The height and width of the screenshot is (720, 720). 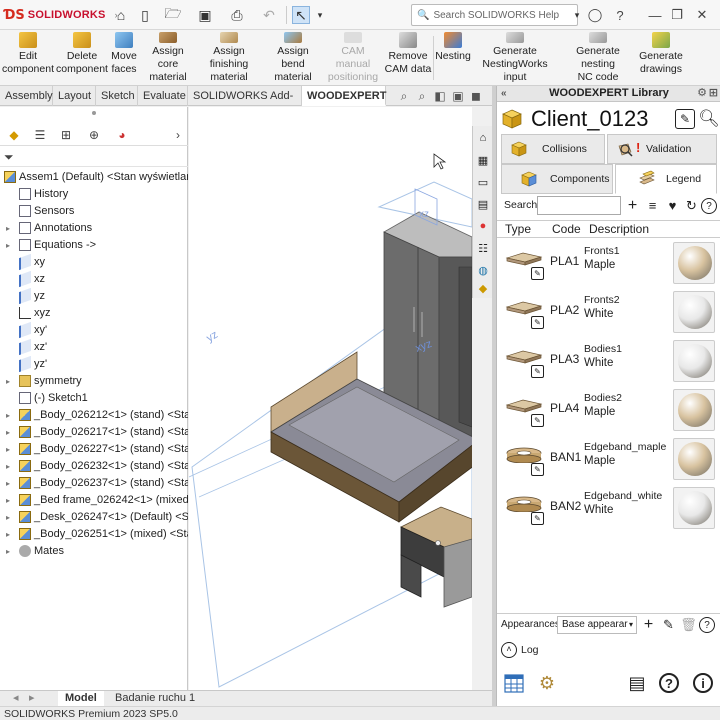 I want to click on tab-motion-study: Badanie ruchu 1, so click(x=155, y=699).